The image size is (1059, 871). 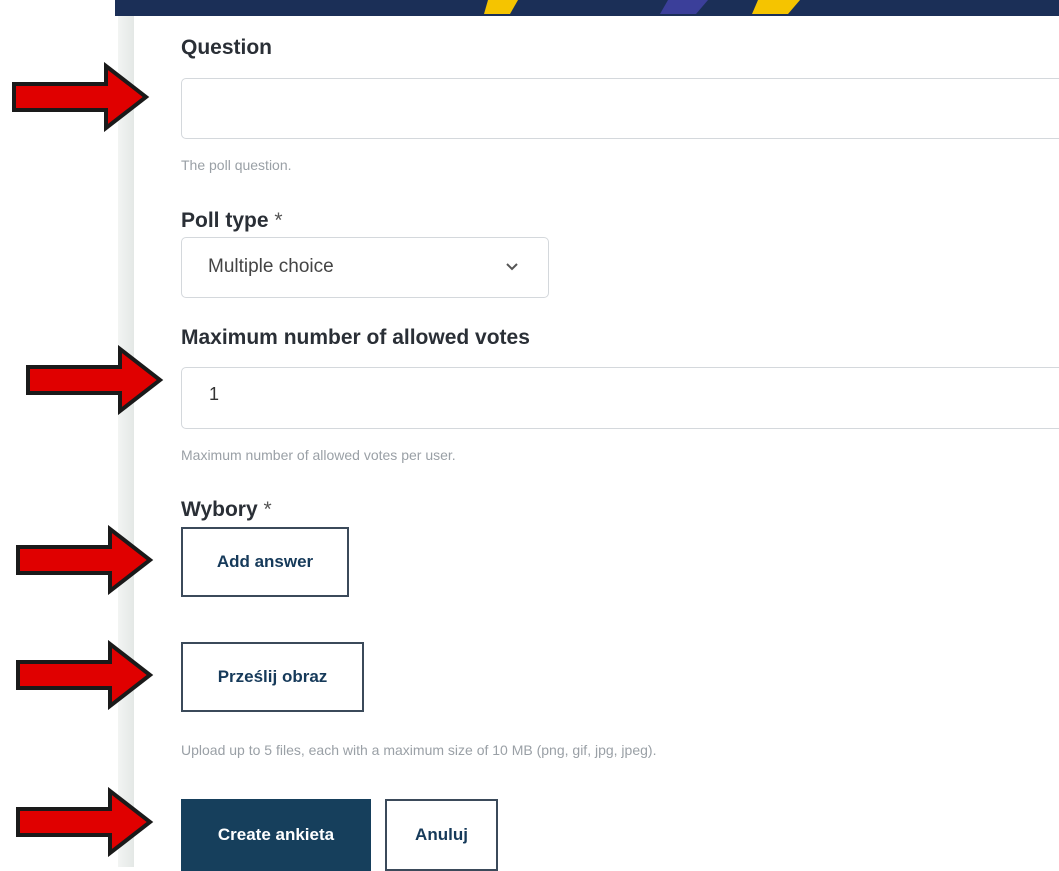 What do you see at coordinates (271, 266) in the screenshot?
I see `poll-type-selected: Multiple choice` at bounding box center [271, 266].